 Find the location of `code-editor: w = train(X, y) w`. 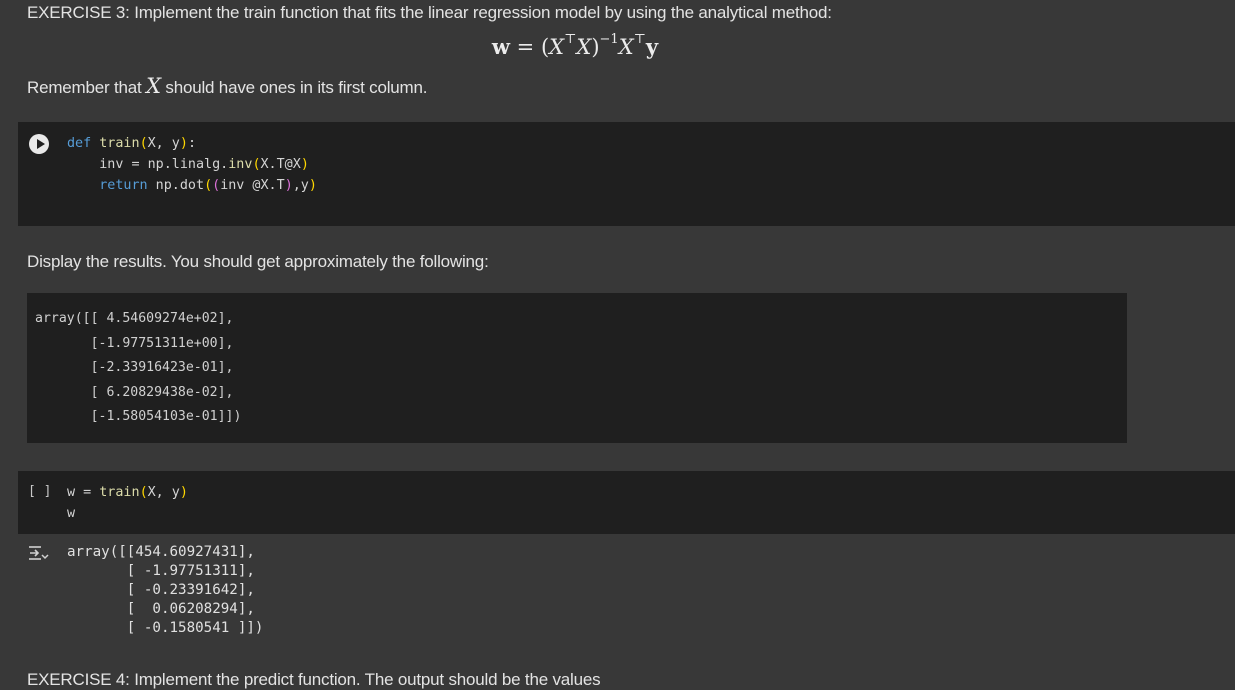

code-editor: w = train(X, y) w is located at coordinates (127, 503).